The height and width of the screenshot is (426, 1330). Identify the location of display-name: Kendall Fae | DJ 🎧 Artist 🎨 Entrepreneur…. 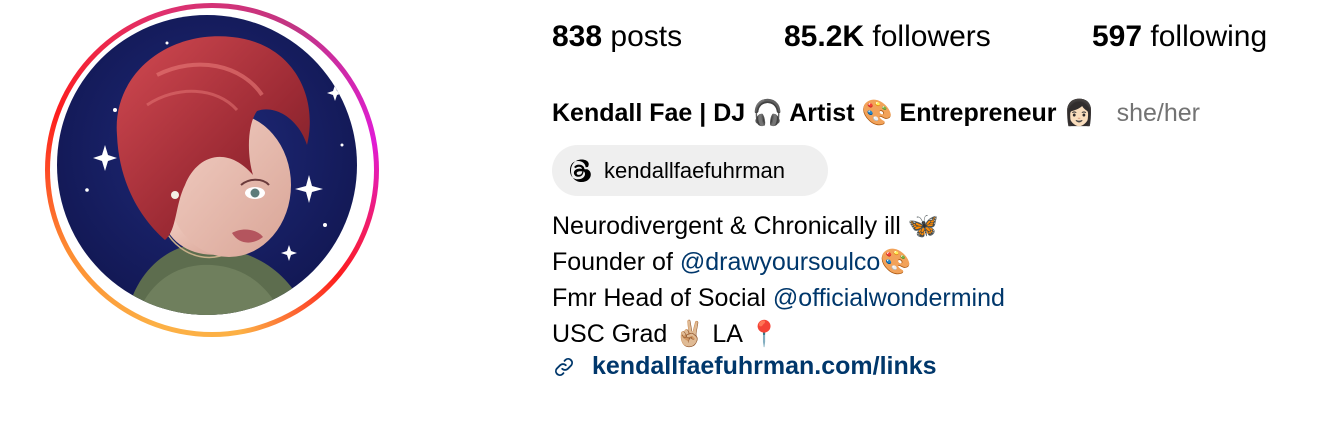
(823, 113).